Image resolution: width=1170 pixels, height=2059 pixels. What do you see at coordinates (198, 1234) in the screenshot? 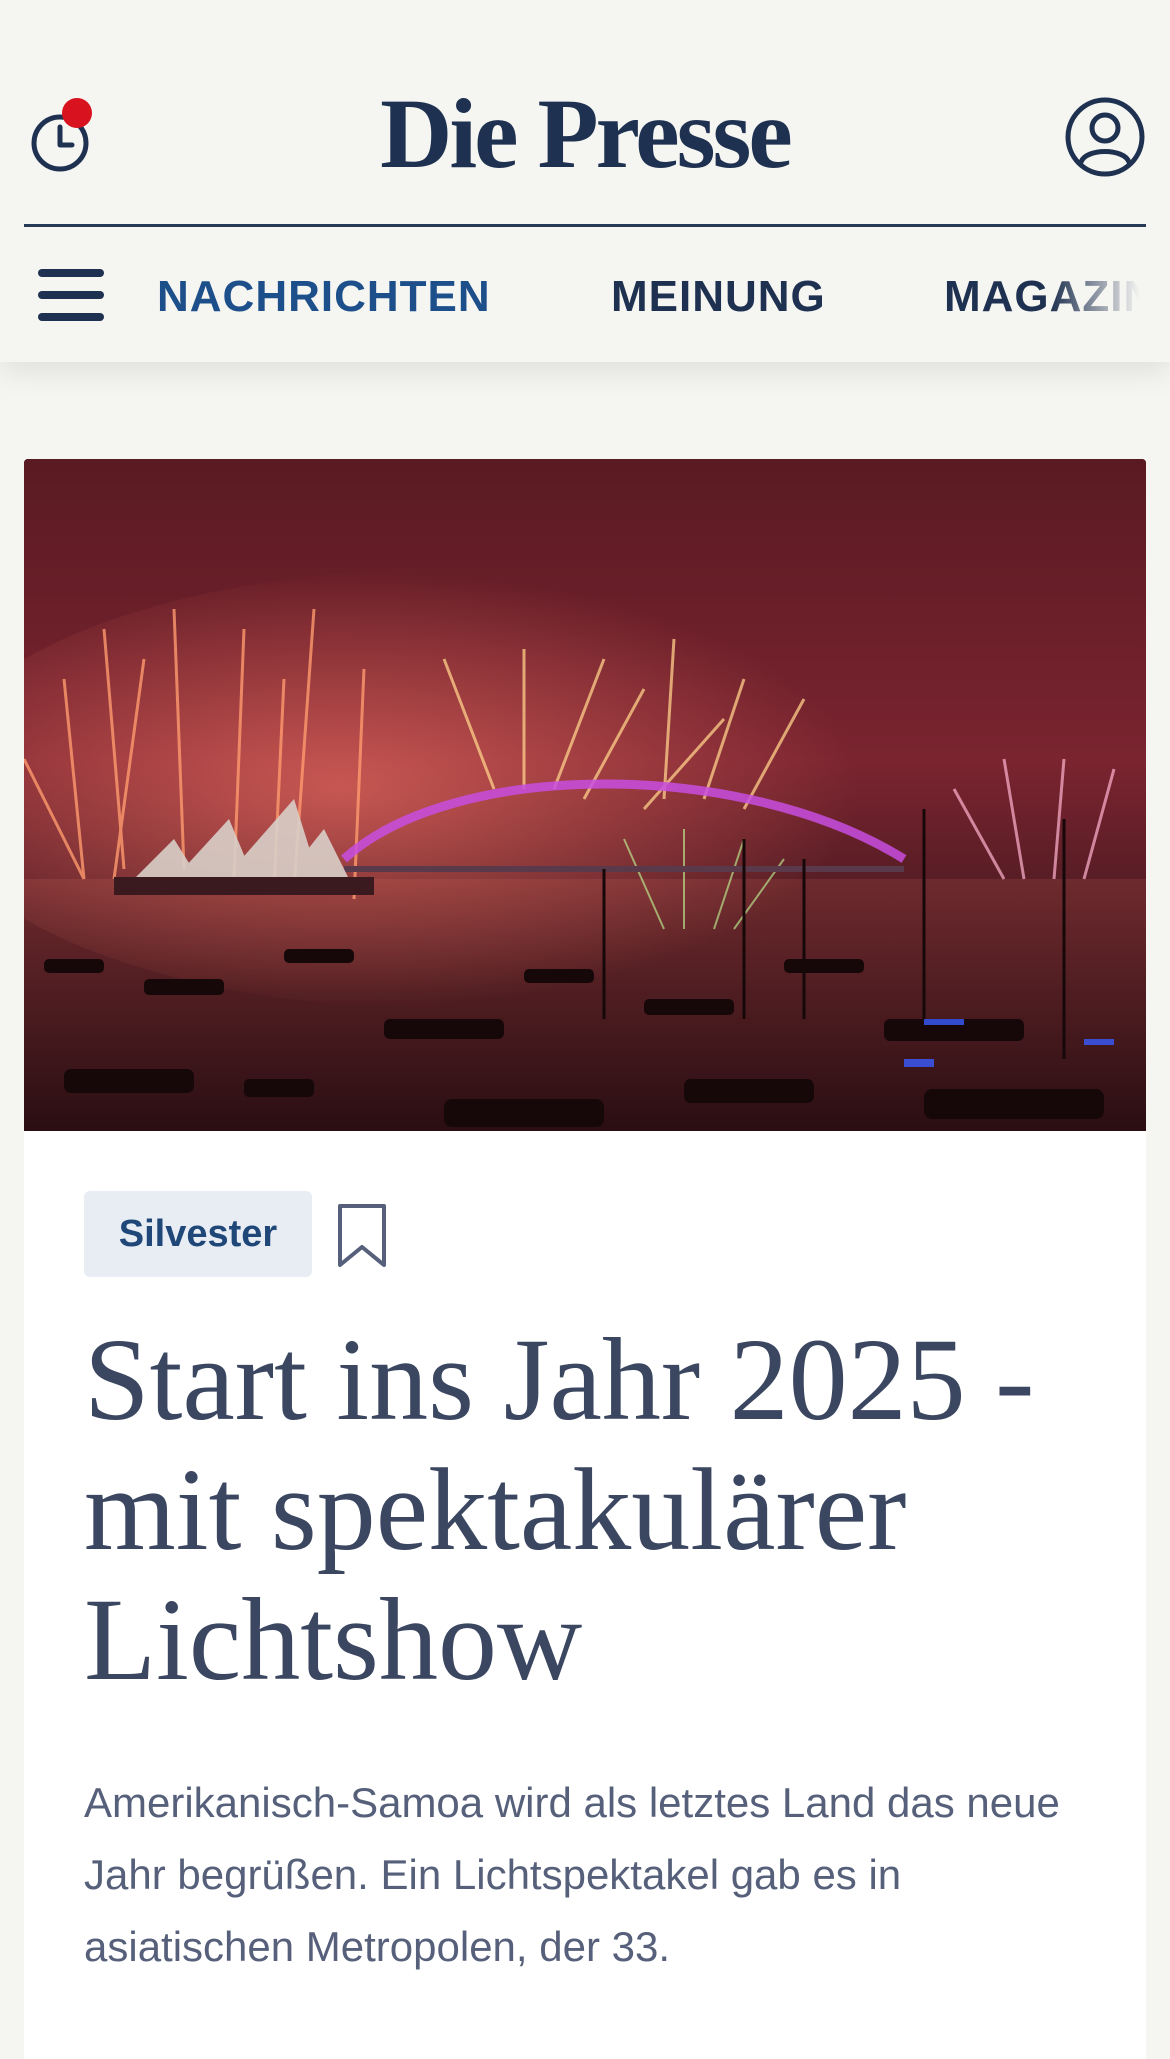
I see `category-tag: Silvester` at bounding box center [198, 1234].